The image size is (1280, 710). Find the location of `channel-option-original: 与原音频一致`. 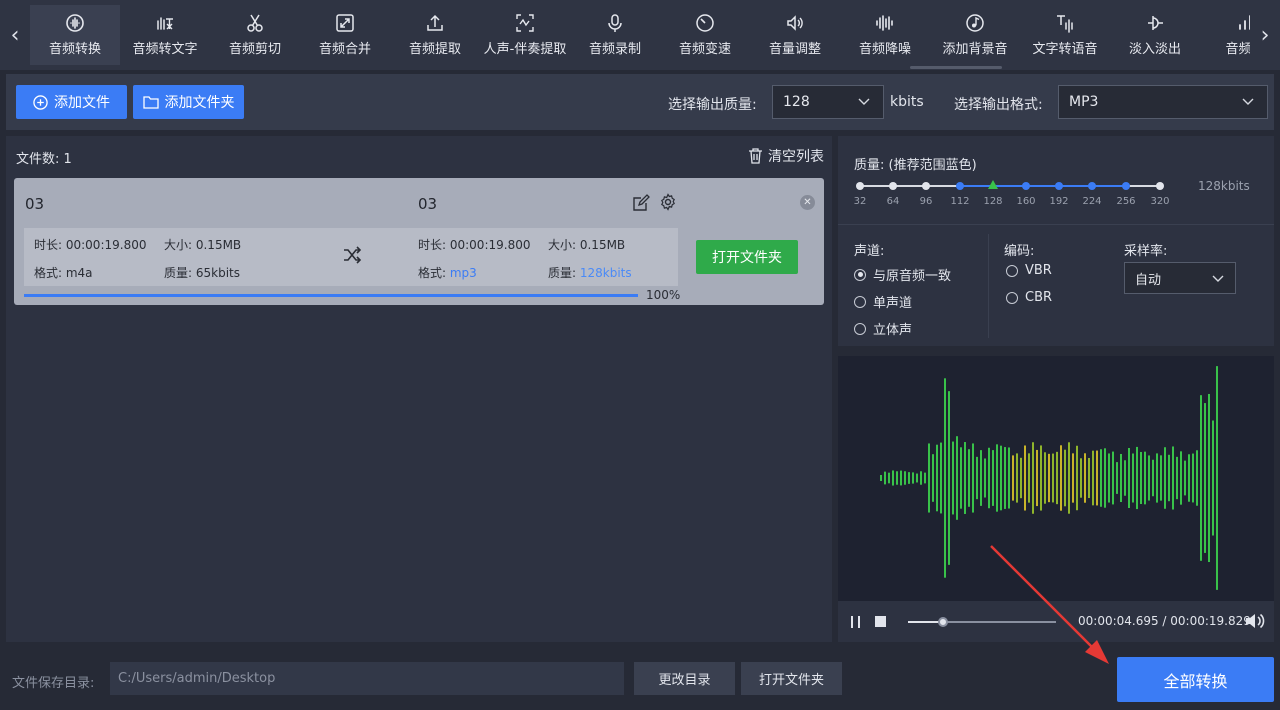

channel-option-original: 与原音频一致 is located at coordinates (902, 274).